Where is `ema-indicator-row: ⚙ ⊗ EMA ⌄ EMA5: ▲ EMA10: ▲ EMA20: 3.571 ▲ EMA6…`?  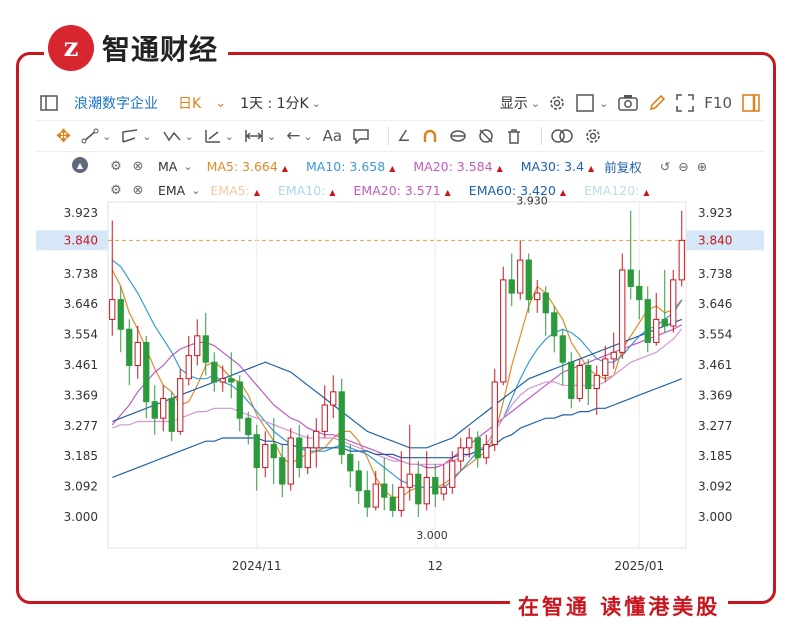 ema-indicator-row: ⚙ ⊗ EMA ⌄ EMA5: ▲ EMA10: ▲ EMA20: 3.571 ▲ EMA6… is located at coordinates (388, 190).